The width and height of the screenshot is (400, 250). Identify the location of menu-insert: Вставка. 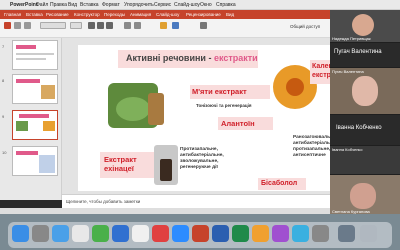
(89, 5).